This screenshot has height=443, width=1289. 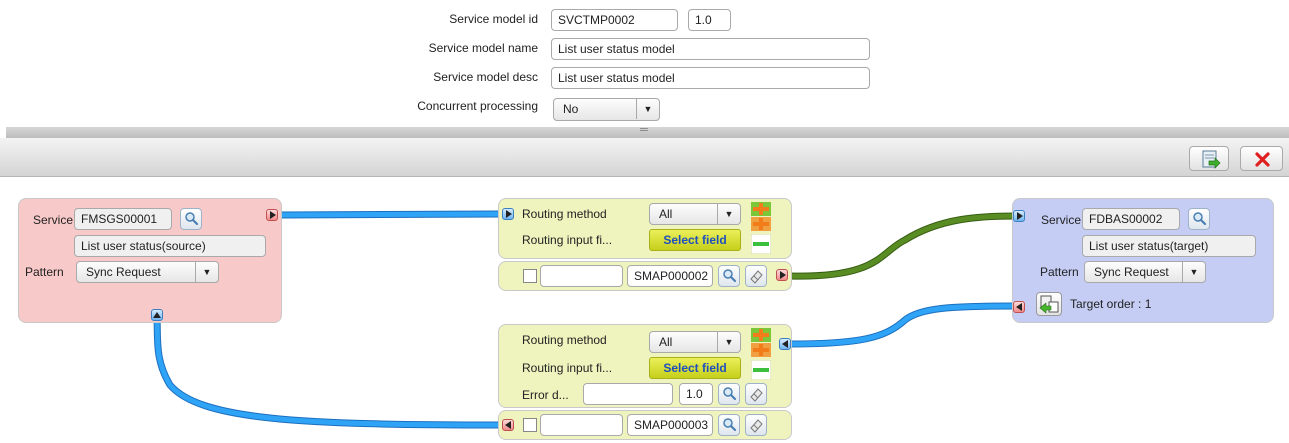 I want to click on routing-top-checkbox, so click(x=530, y=276).